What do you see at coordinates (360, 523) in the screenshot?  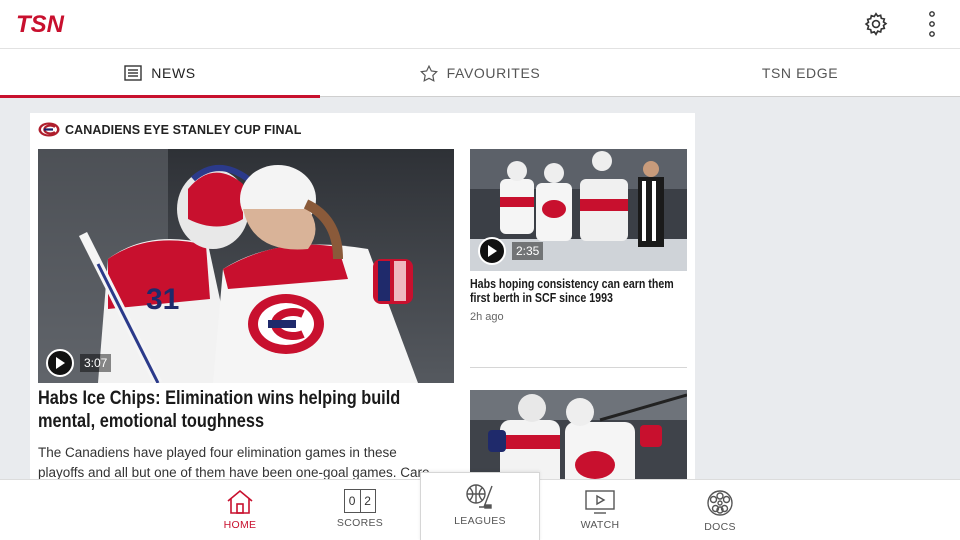 I see `nav-scores-label: SCORES` at bounding box center [360, 523].